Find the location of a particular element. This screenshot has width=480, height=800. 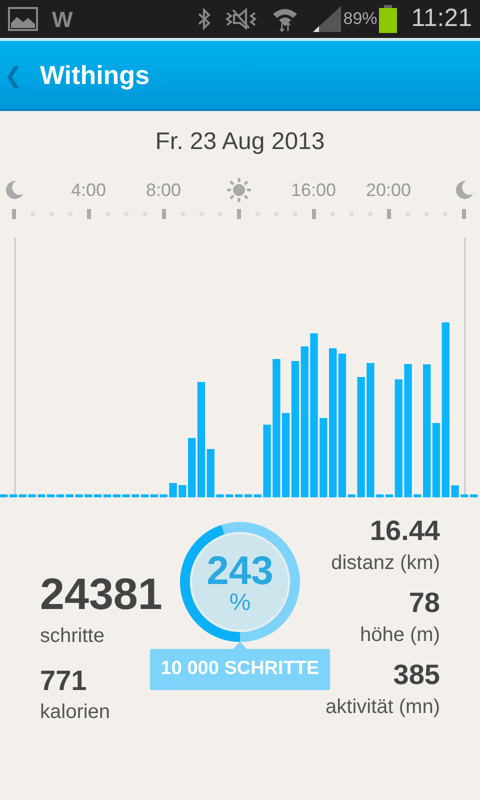

battery-icon is located at coordinates (388, 19).